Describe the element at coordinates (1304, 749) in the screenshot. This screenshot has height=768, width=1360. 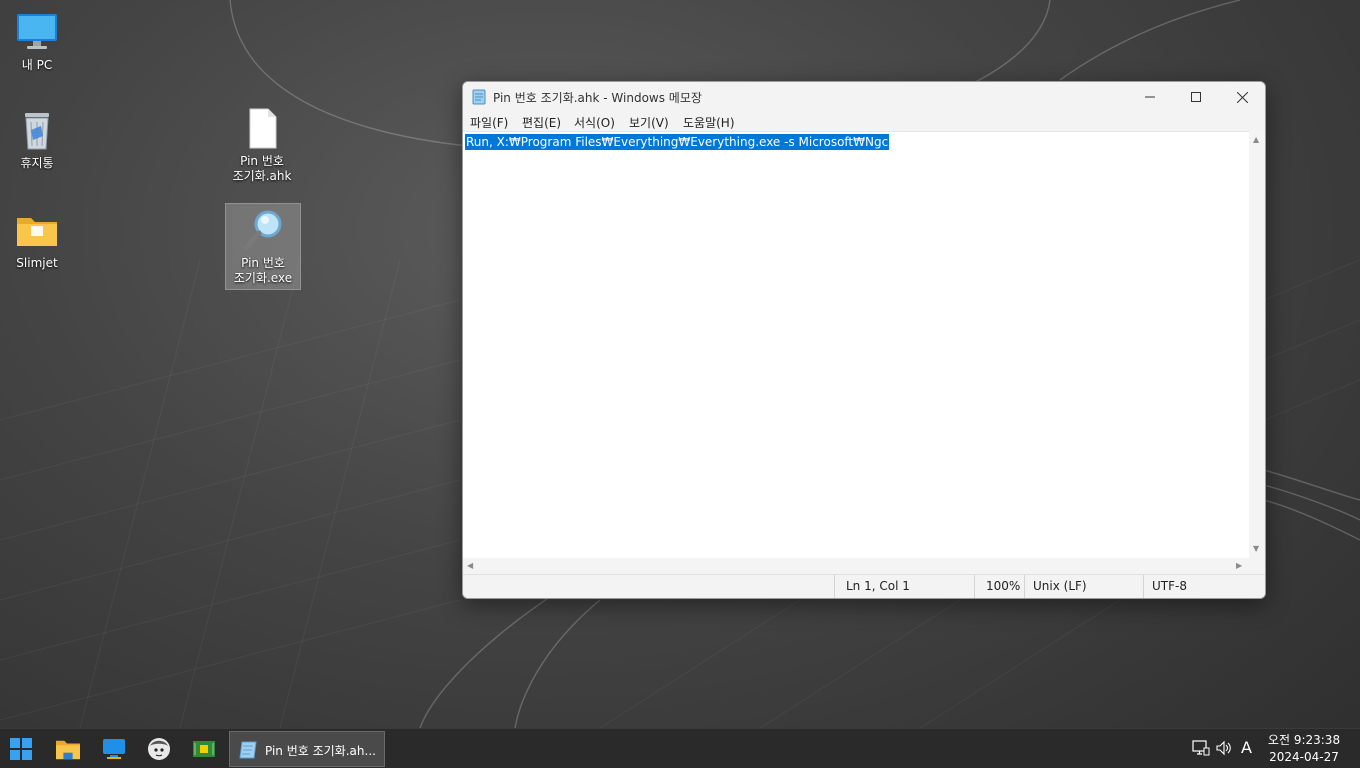
I see `clock: 오전 9:23:38 2024-04-27` at that location.